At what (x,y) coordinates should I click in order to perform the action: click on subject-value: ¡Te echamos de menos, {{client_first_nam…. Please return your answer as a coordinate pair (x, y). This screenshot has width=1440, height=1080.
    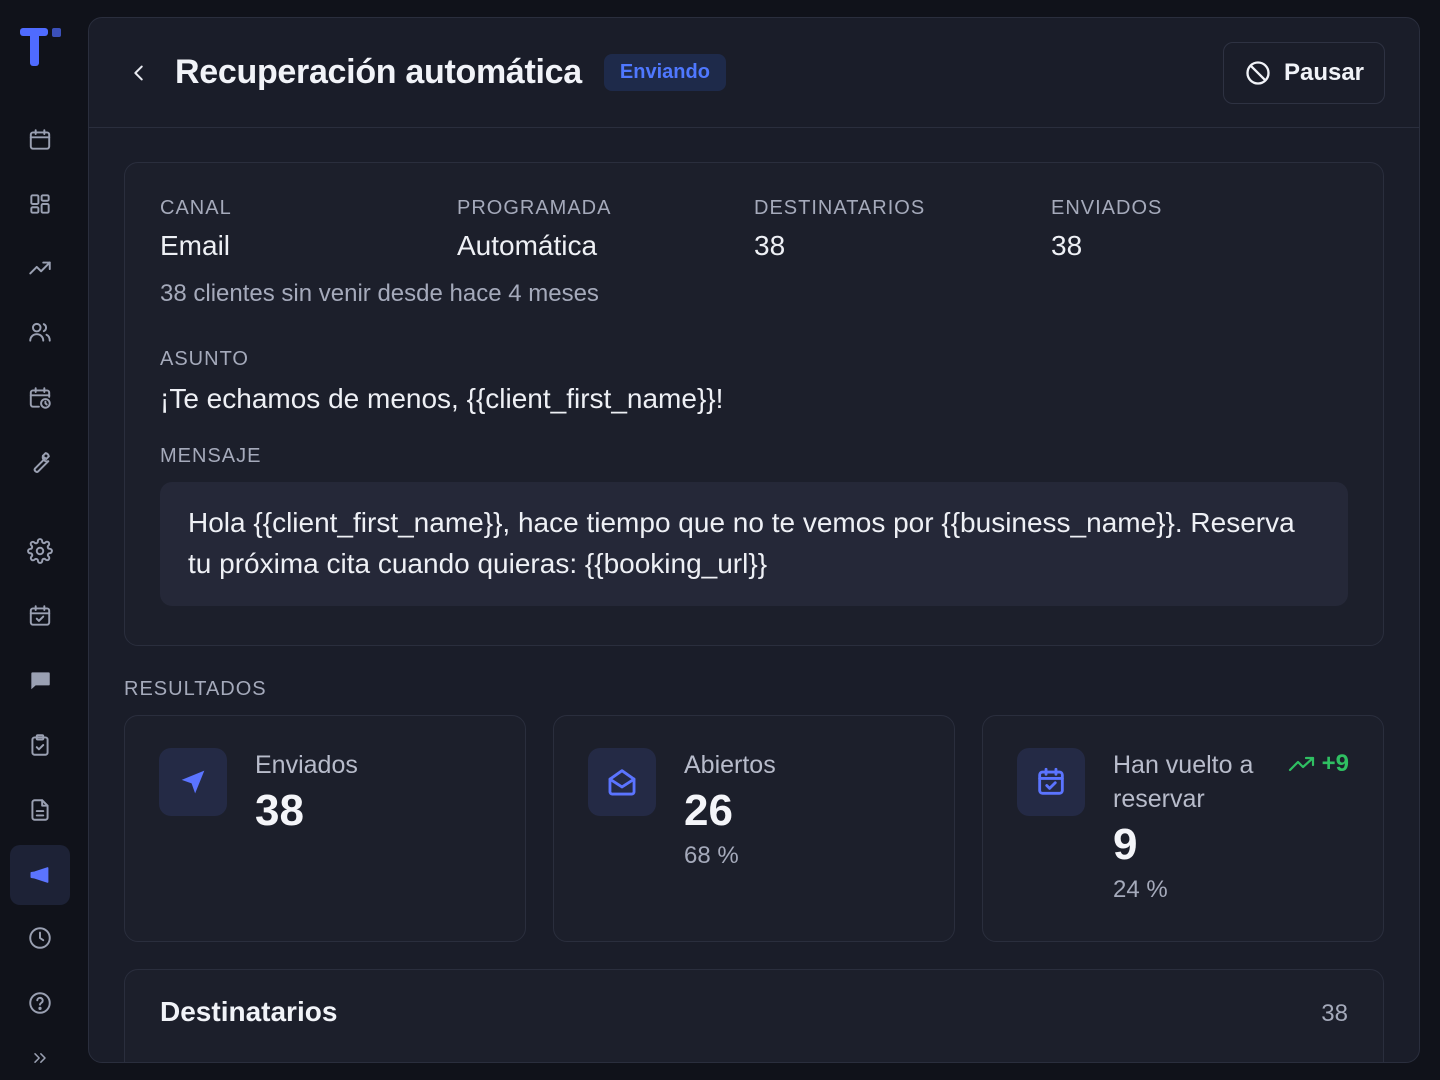
    Looking at the image, I should click on (442, 398).